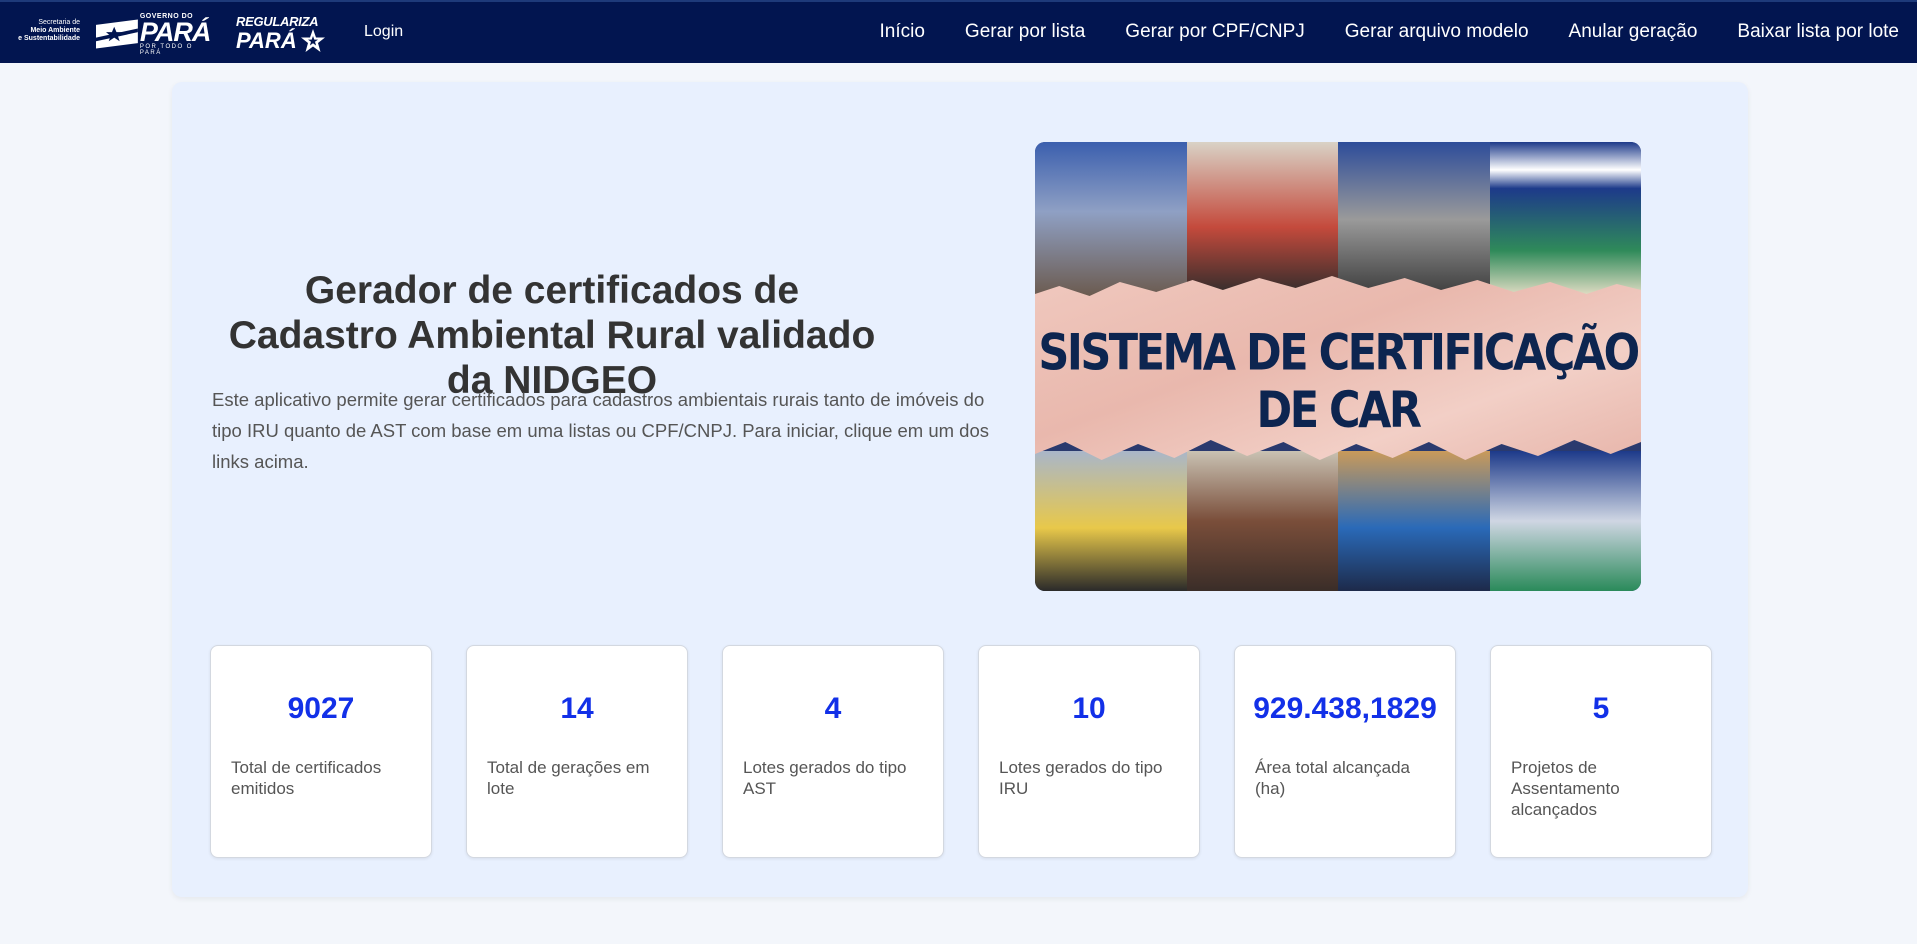 The image size is (1917, 944). Describe the element at coordinates (1214, 32) in the screenshot. I see `nav-gerar-por-cpf-cnpj: Gerar por CPF/CNPJ` at that location.